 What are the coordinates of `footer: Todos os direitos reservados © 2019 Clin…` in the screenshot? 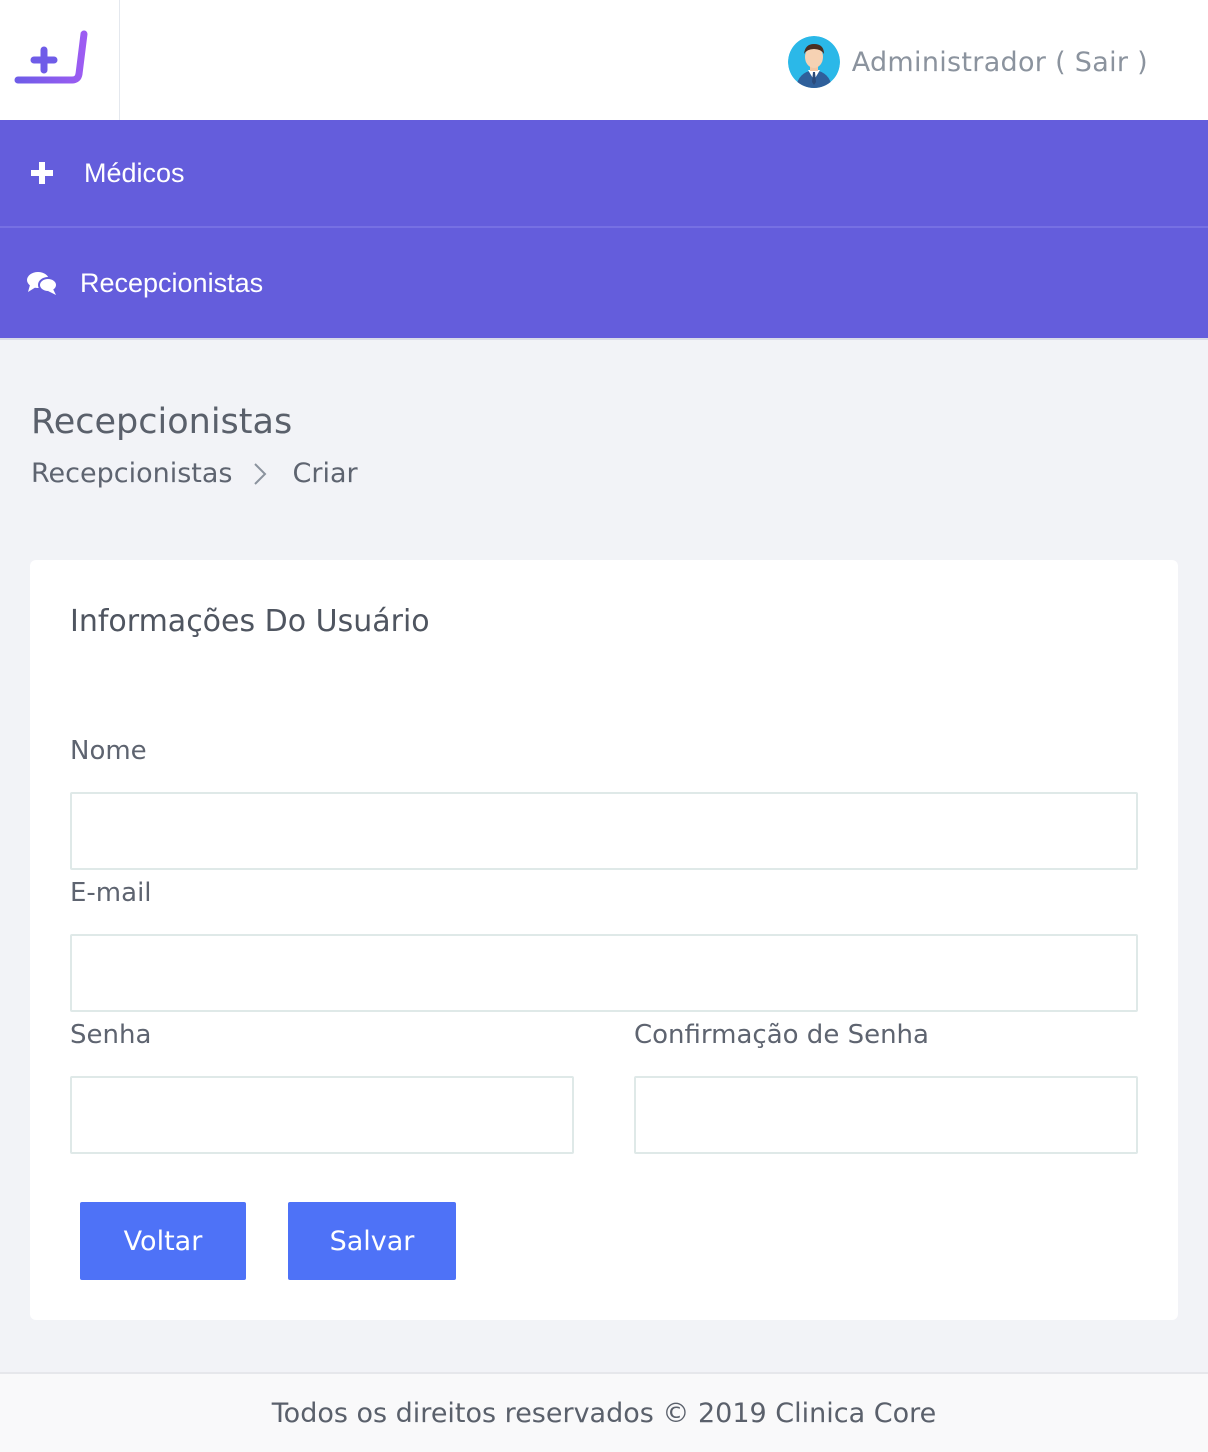 It's located at (604, 1412).